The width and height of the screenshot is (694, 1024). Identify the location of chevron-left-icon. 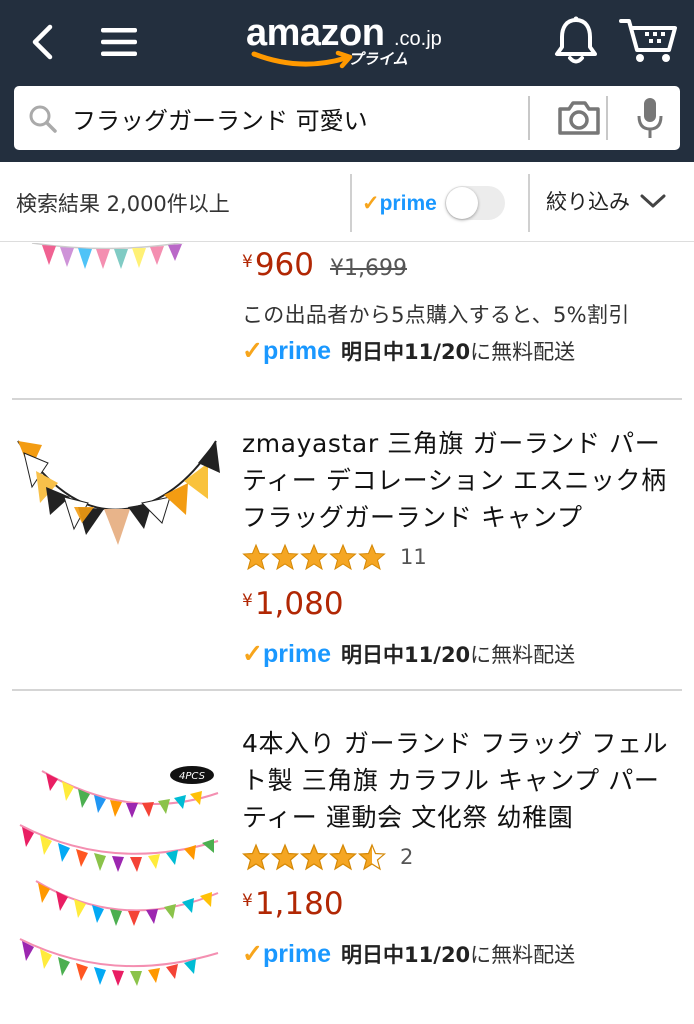
(42, 42).